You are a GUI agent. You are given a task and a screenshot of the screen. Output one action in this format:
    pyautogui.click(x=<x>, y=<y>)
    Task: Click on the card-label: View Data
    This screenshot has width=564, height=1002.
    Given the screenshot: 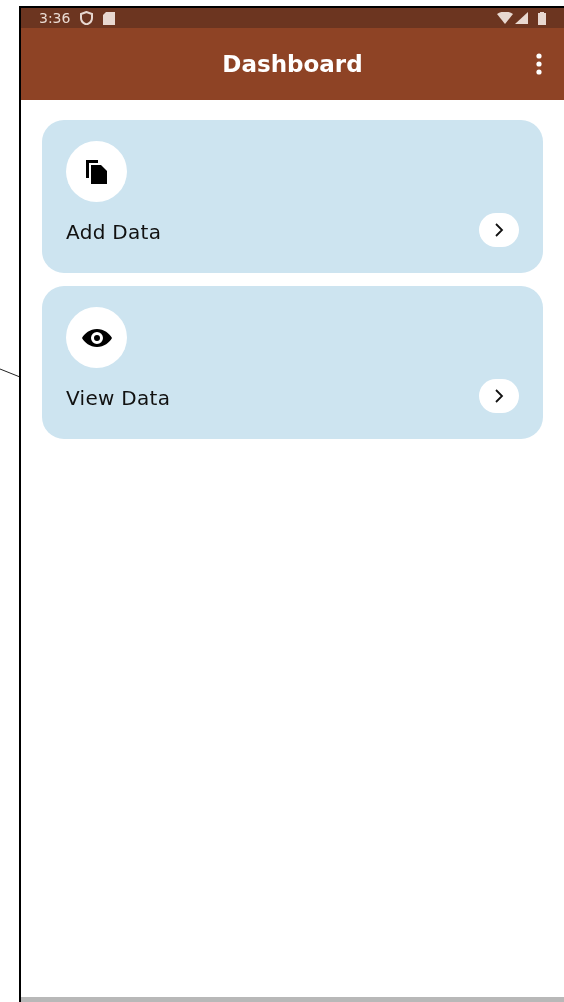 What is the action you would take?
    pyautogui.click(x=118, y=398)
    